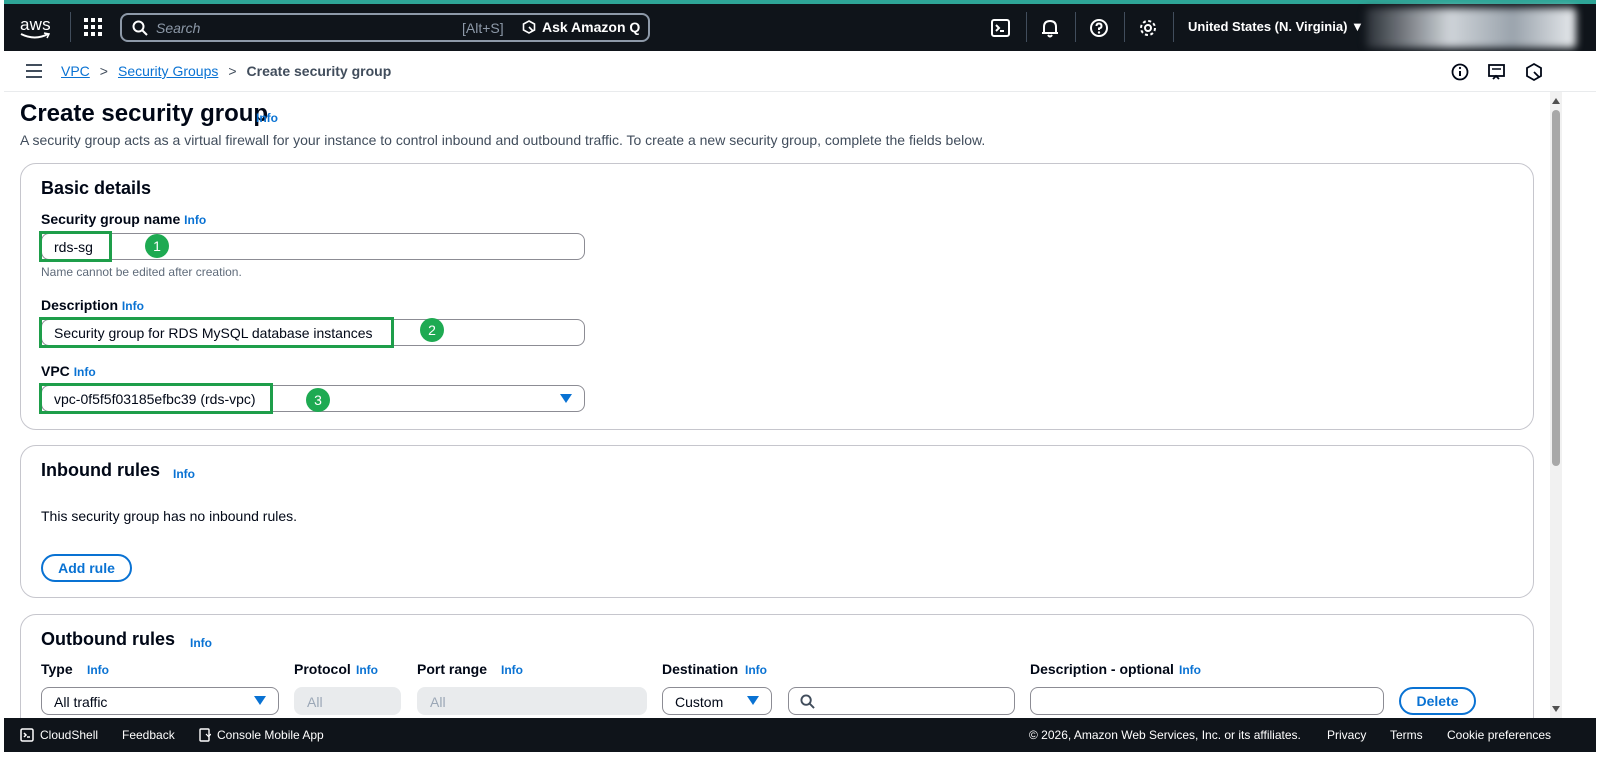  What do you see at coordinates (98, 670) in the screenshot?
I see `type-info-link: Info` at bounding box center [98, 670].